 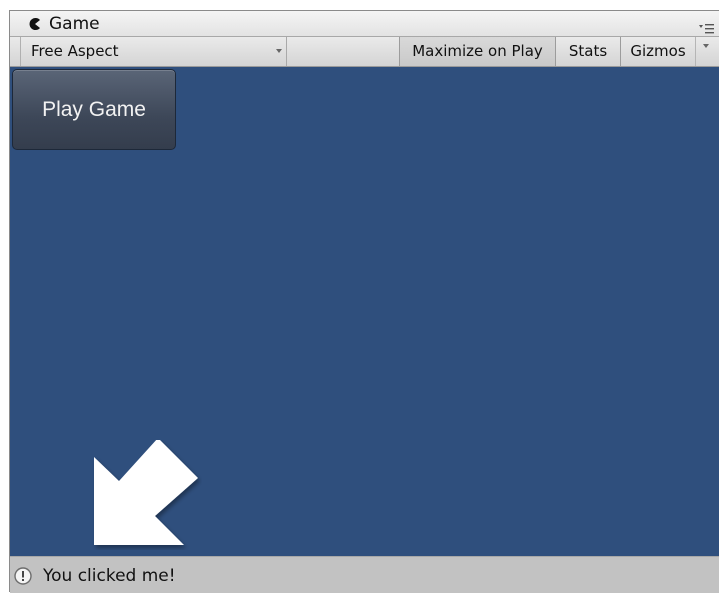 I want to click on aspect-dropdown-label: Free Aspect, so click(x=75, y=51).